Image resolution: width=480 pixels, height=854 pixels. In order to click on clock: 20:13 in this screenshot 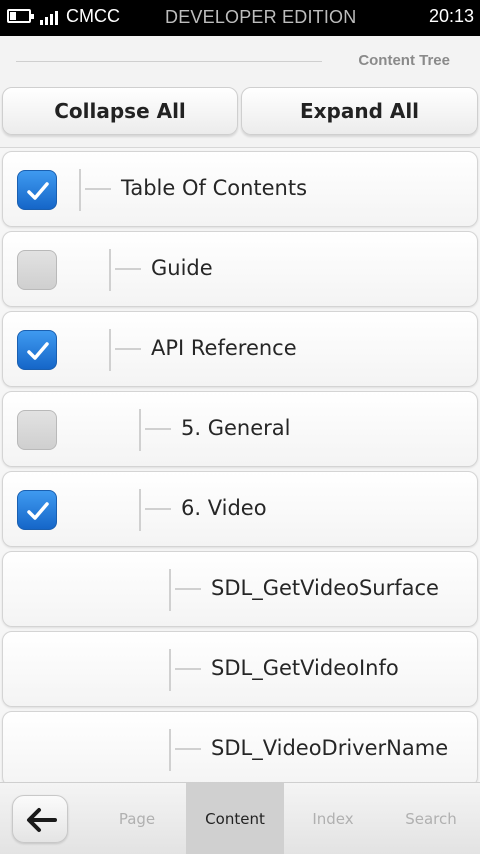, I will do `click(451, 16)`.